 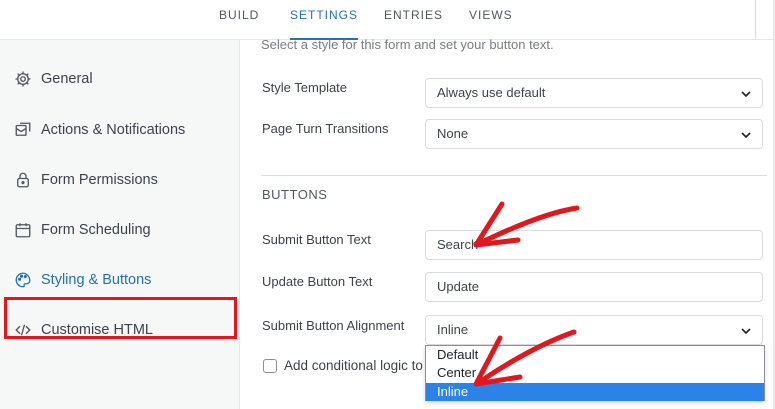 What do you see at coordinates (491, 92) in the screenshot?
I see `style-template-value: Always use default` at bounding box center [491, 92].